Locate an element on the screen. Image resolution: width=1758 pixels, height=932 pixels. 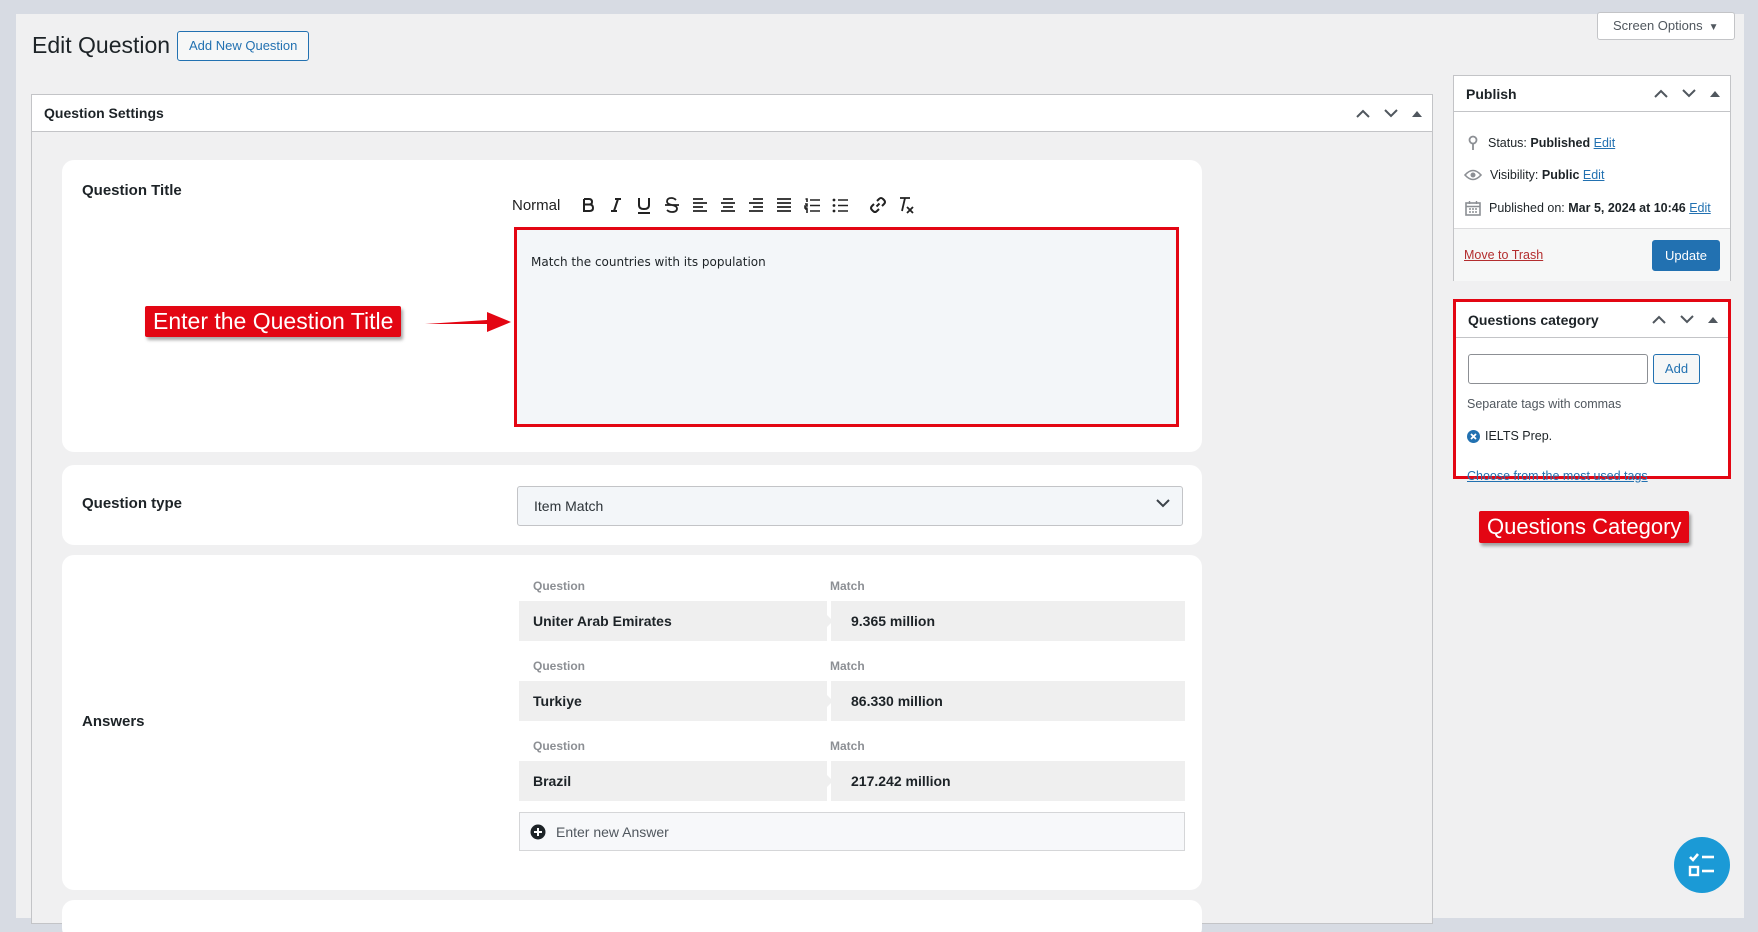
publish-title: Publish is located at coordinates (1491, 93).